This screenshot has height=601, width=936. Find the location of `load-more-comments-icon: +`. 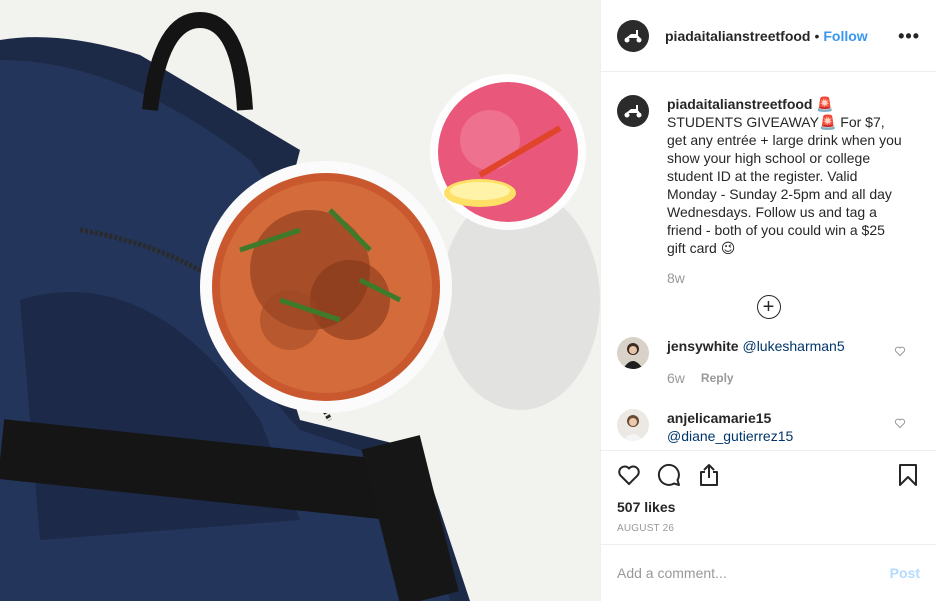

load-more-comments-icon: + is located at coordinates (768, 307).